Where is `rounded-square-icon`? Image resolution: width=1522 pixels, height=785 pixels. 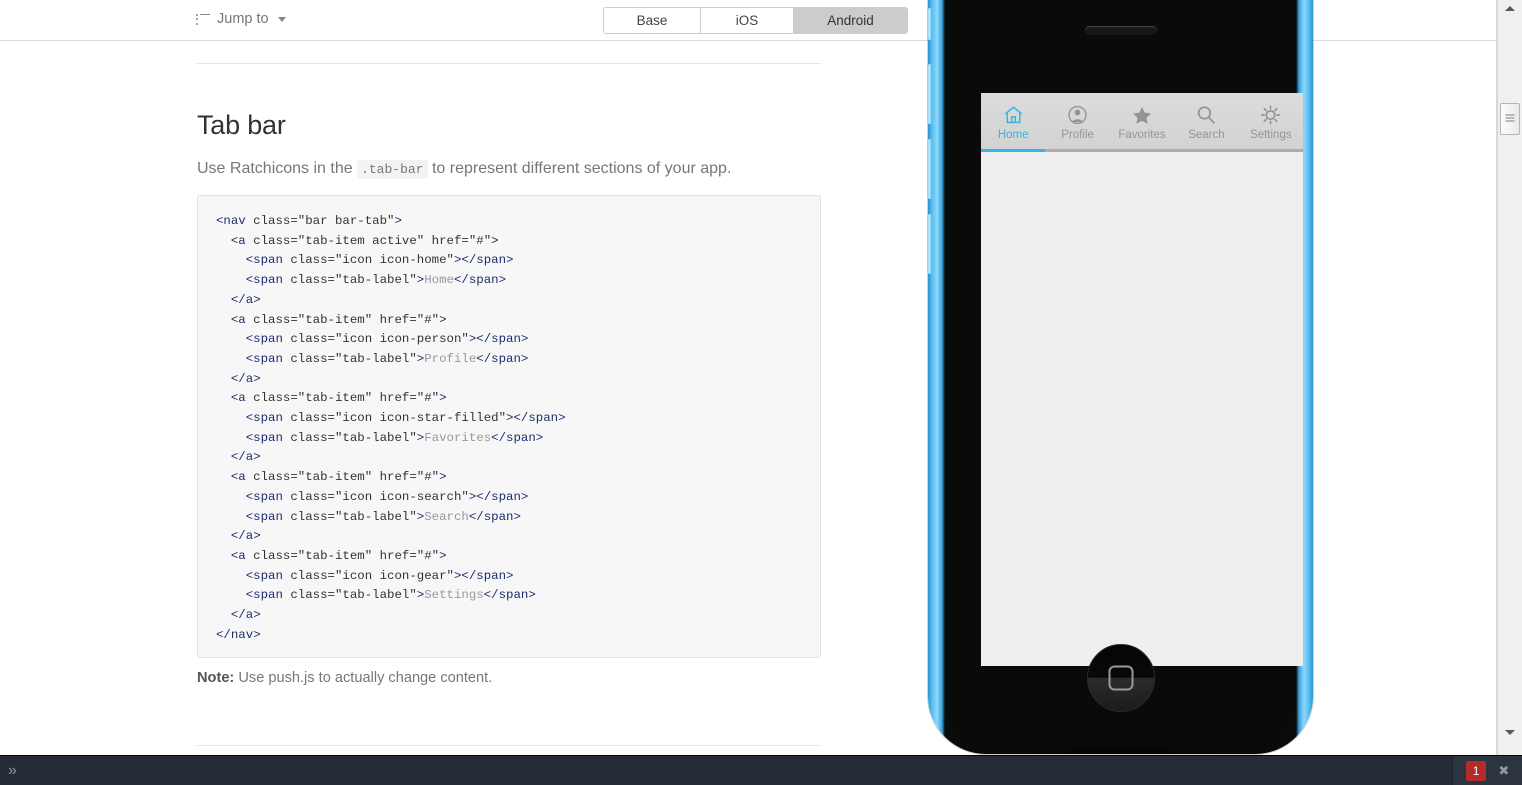 rounded-square-icon is located at coordinates (1120, 678).